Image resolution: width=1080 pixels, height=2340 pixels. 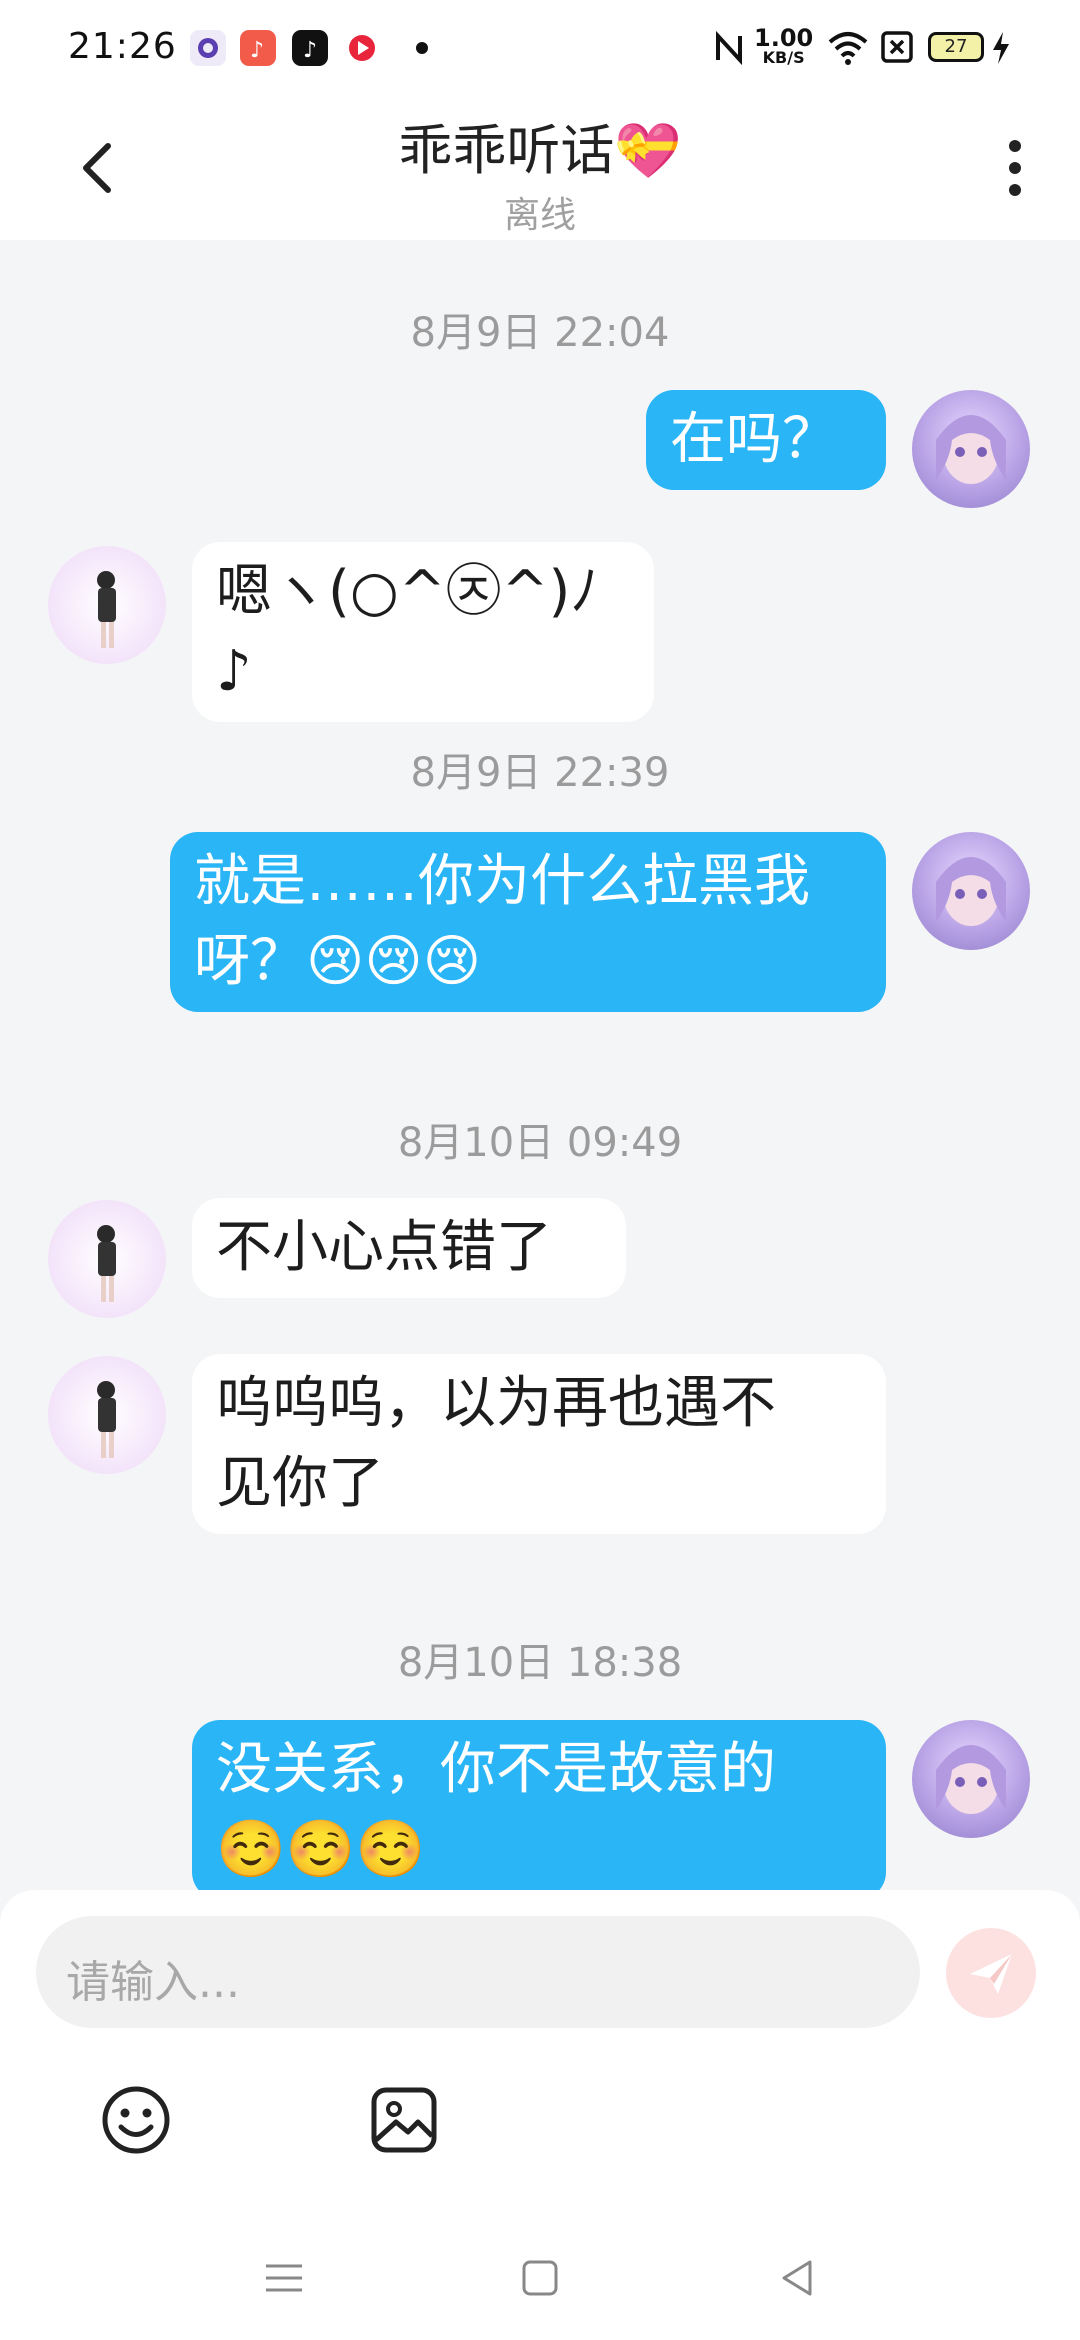 I want to click on back-triangle-icon, so click(x=797, y=2278).